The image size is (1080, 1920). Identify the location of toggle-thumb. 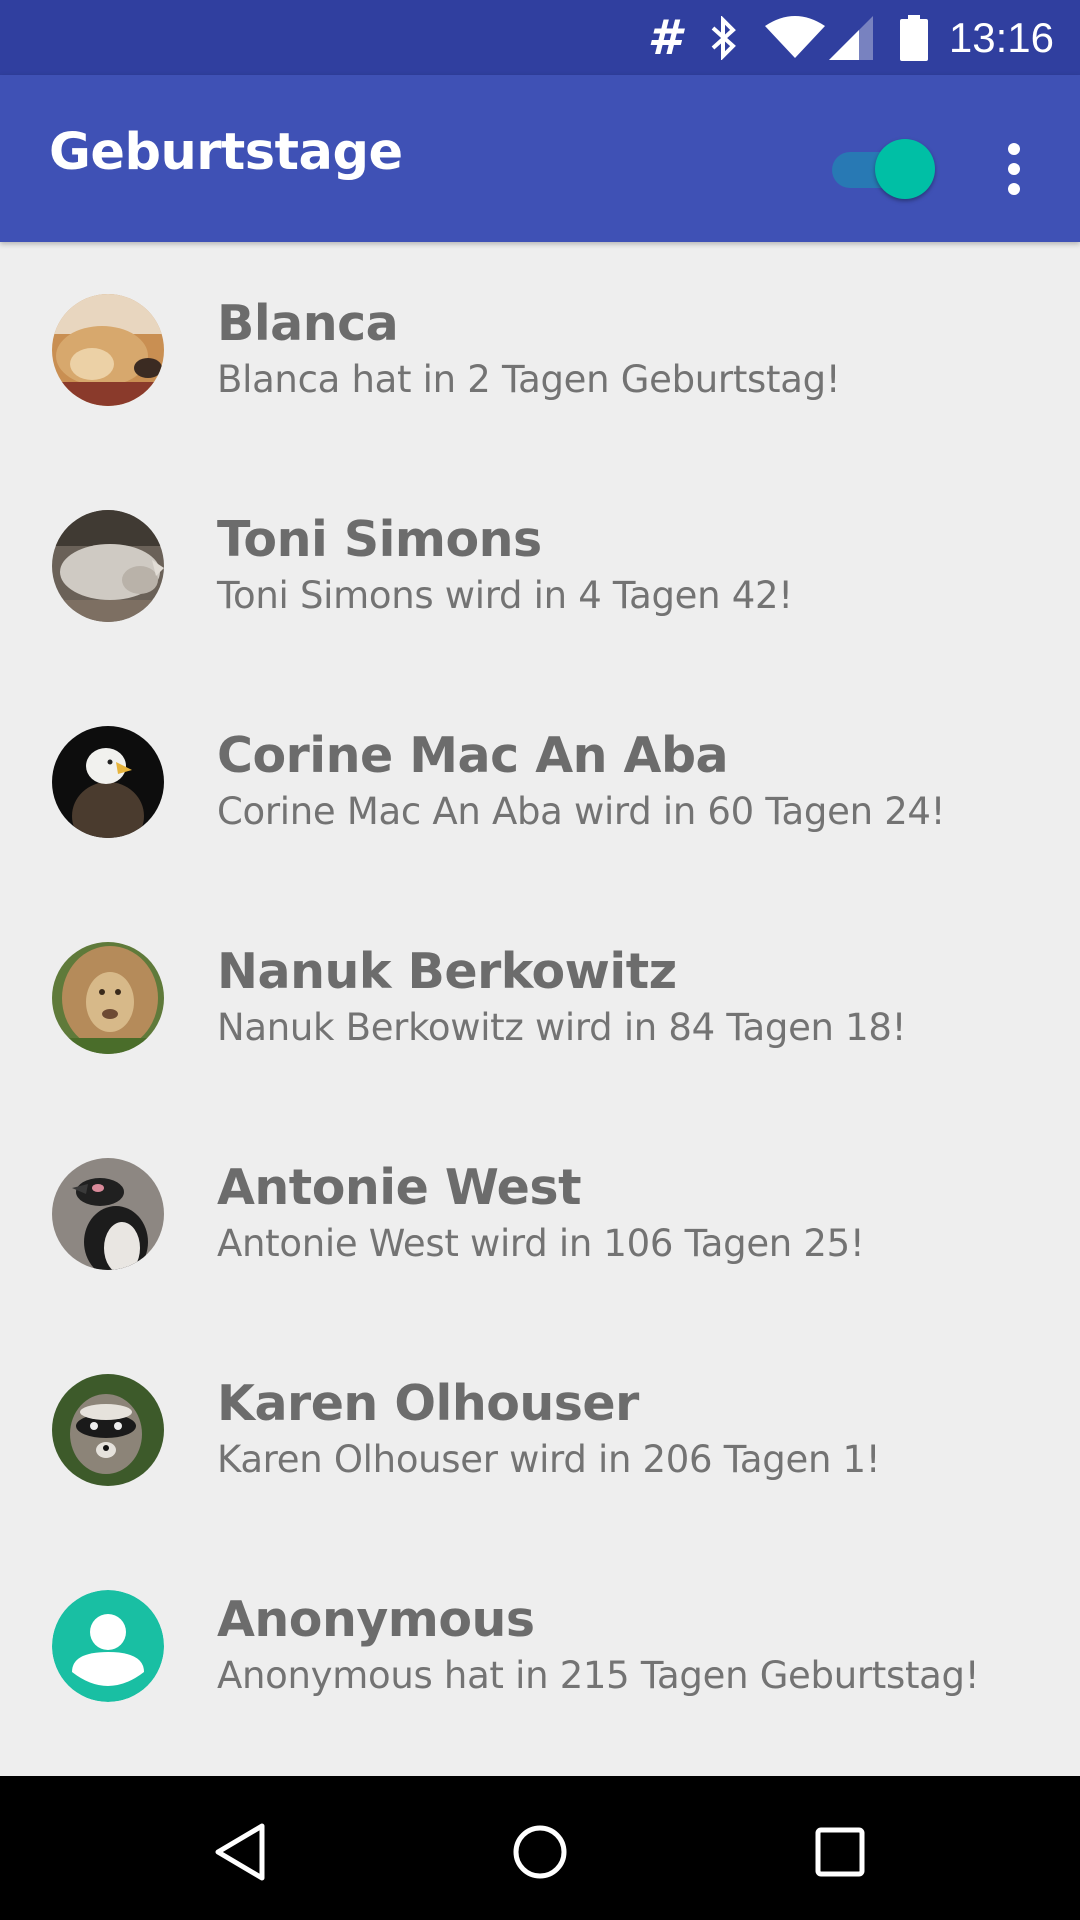
(905, 169).